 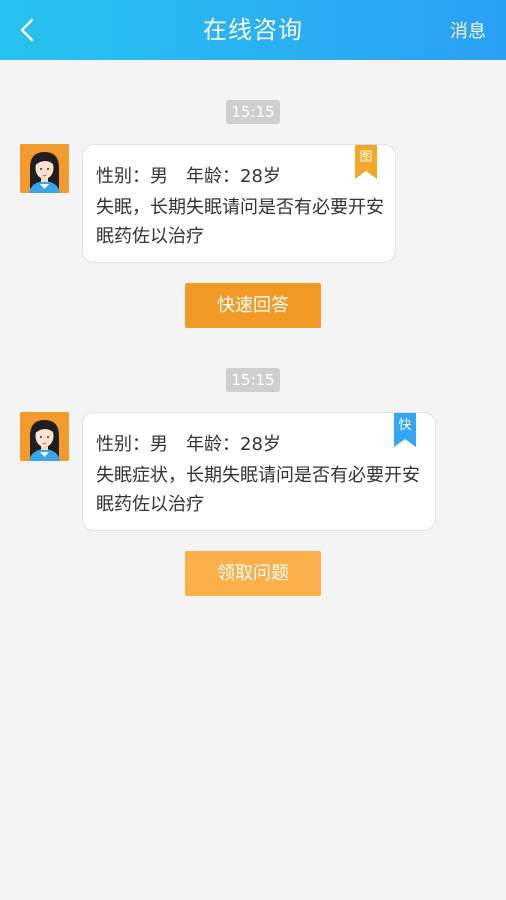 I want to click on page-title: 在线咨询, so click(x=253, y=30).